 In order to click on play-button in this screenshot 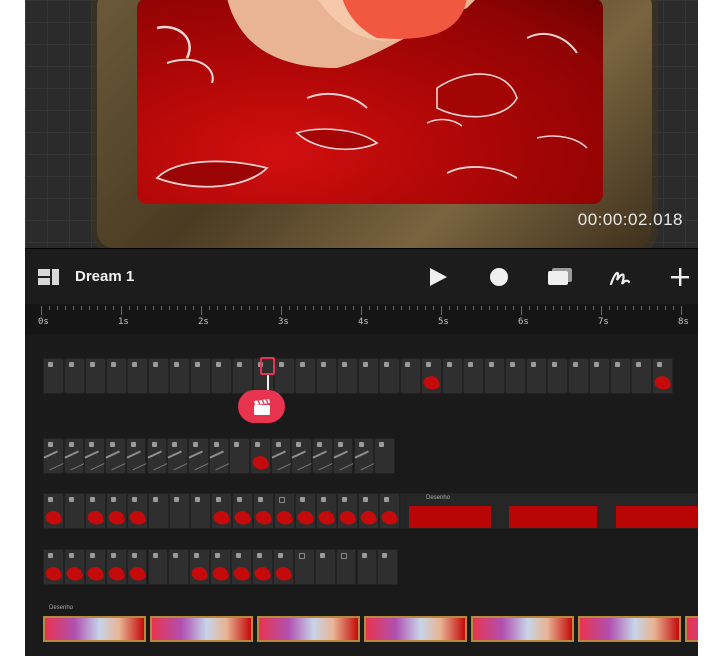, I will do `click(438, 277)`.